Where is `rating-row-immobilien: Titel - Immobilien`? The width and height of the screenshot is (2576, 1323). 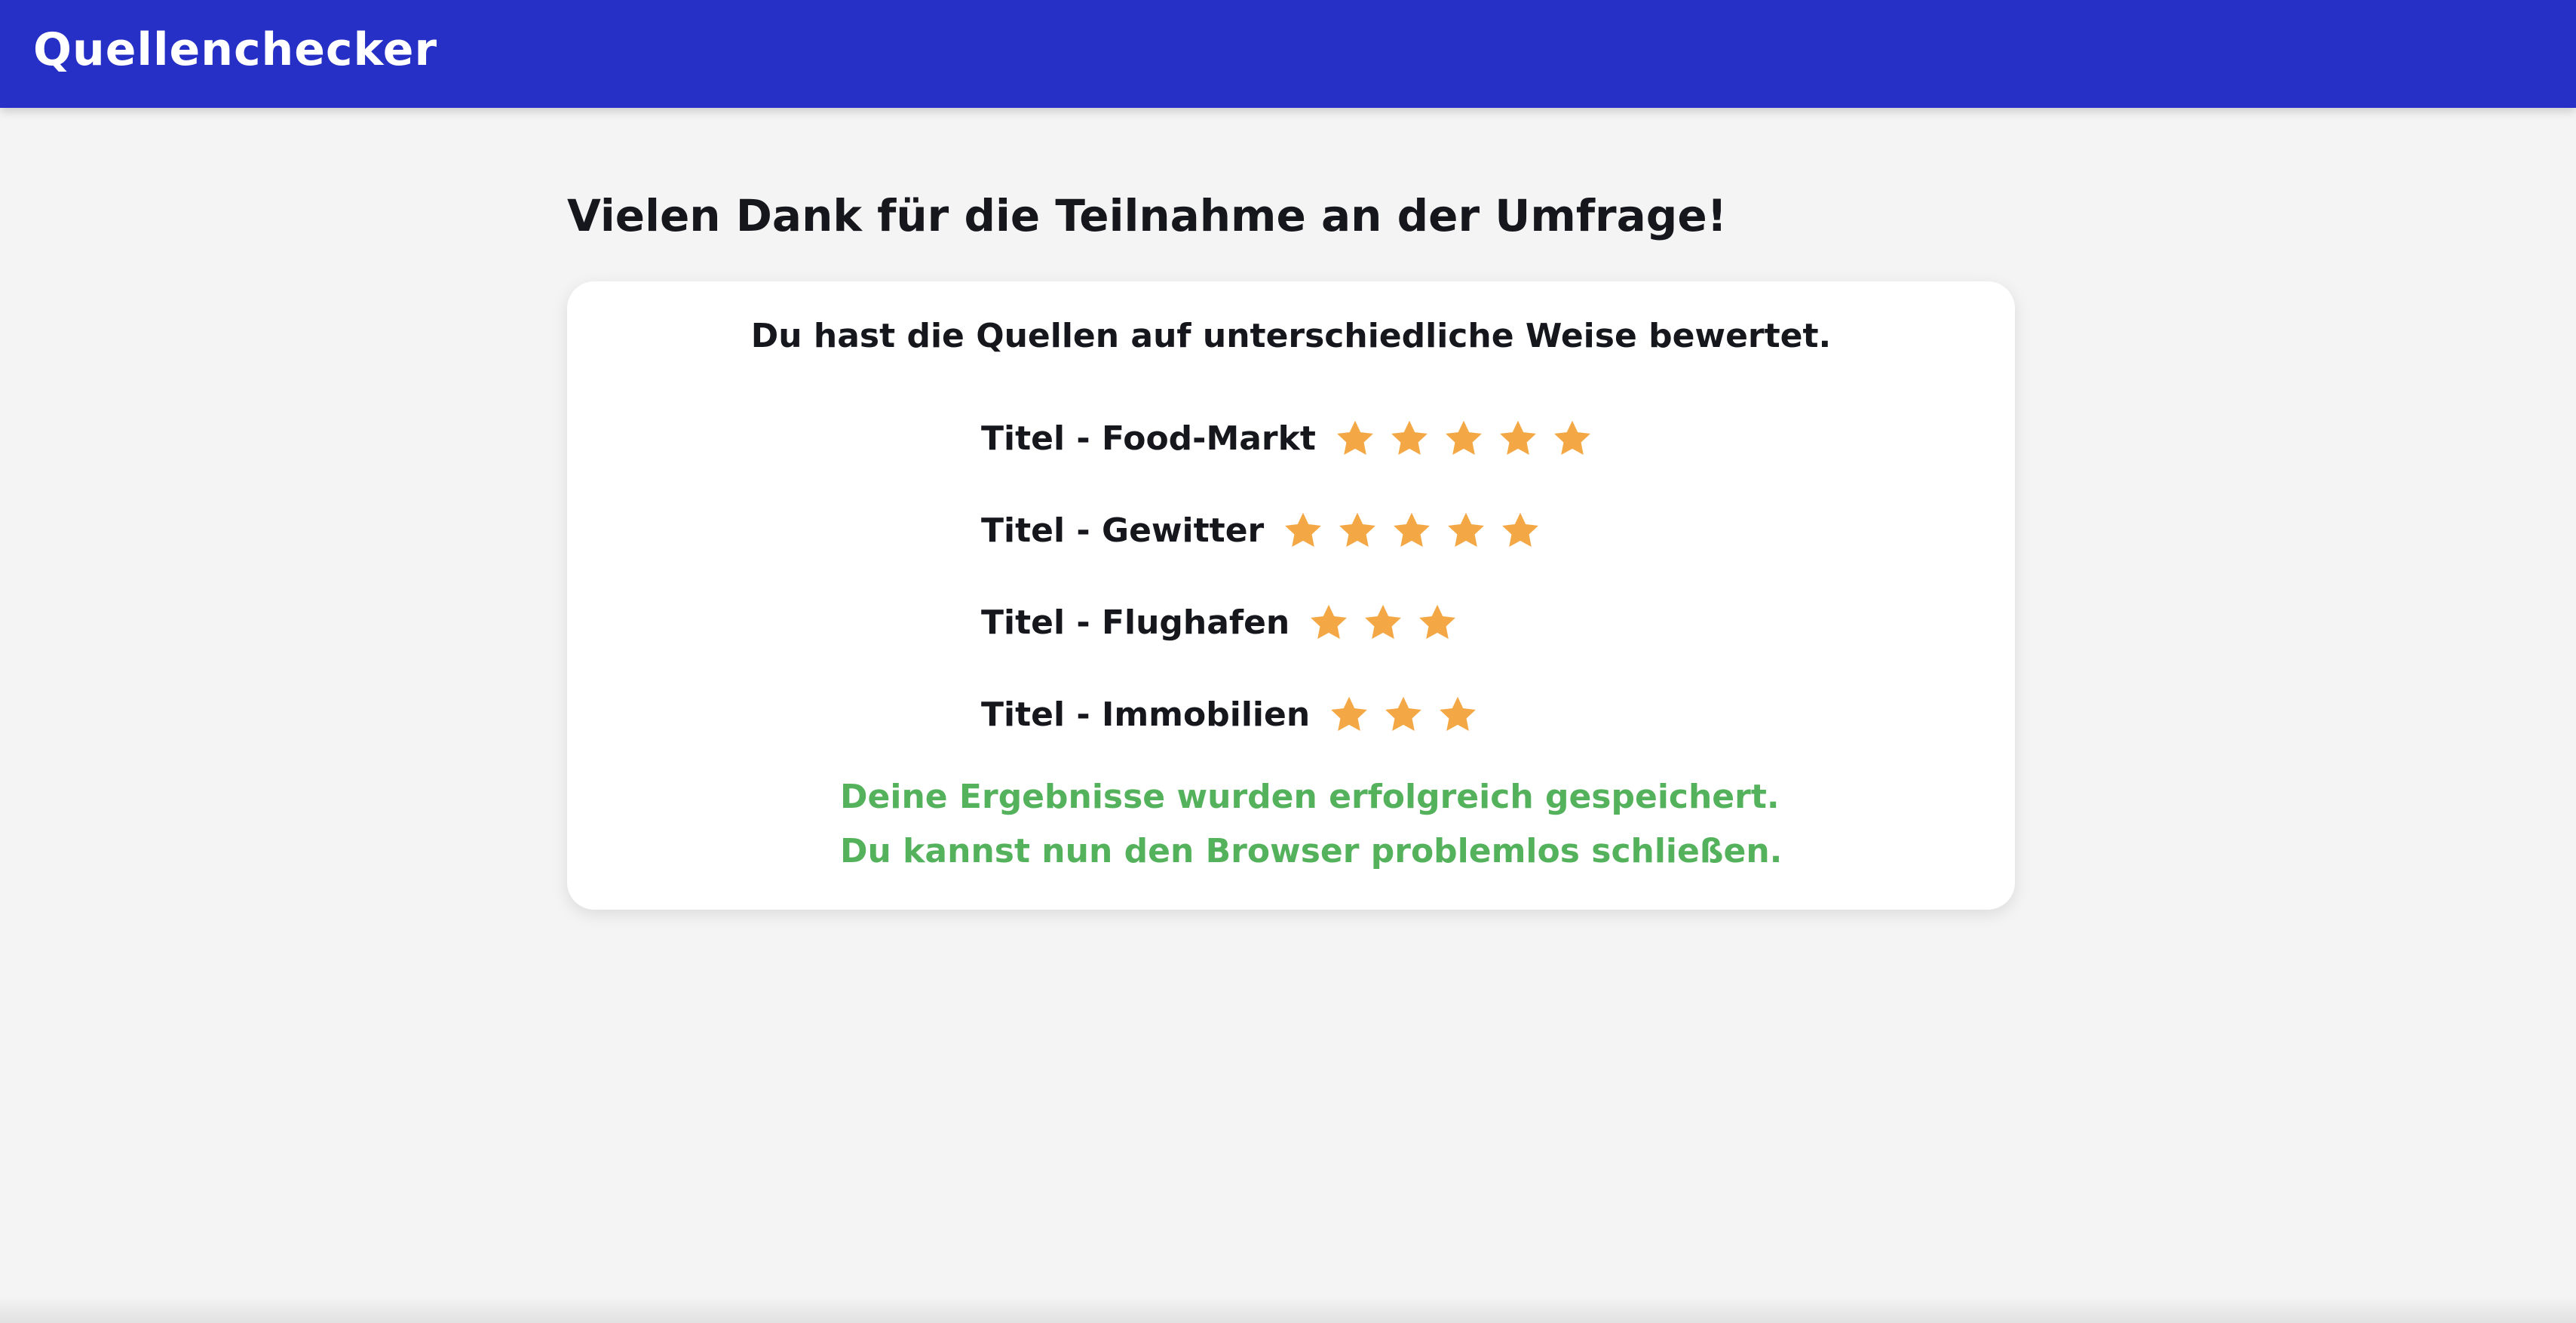
rating-row-immobilien: Titel - Immobilien is located at coordinates (1293, 715).